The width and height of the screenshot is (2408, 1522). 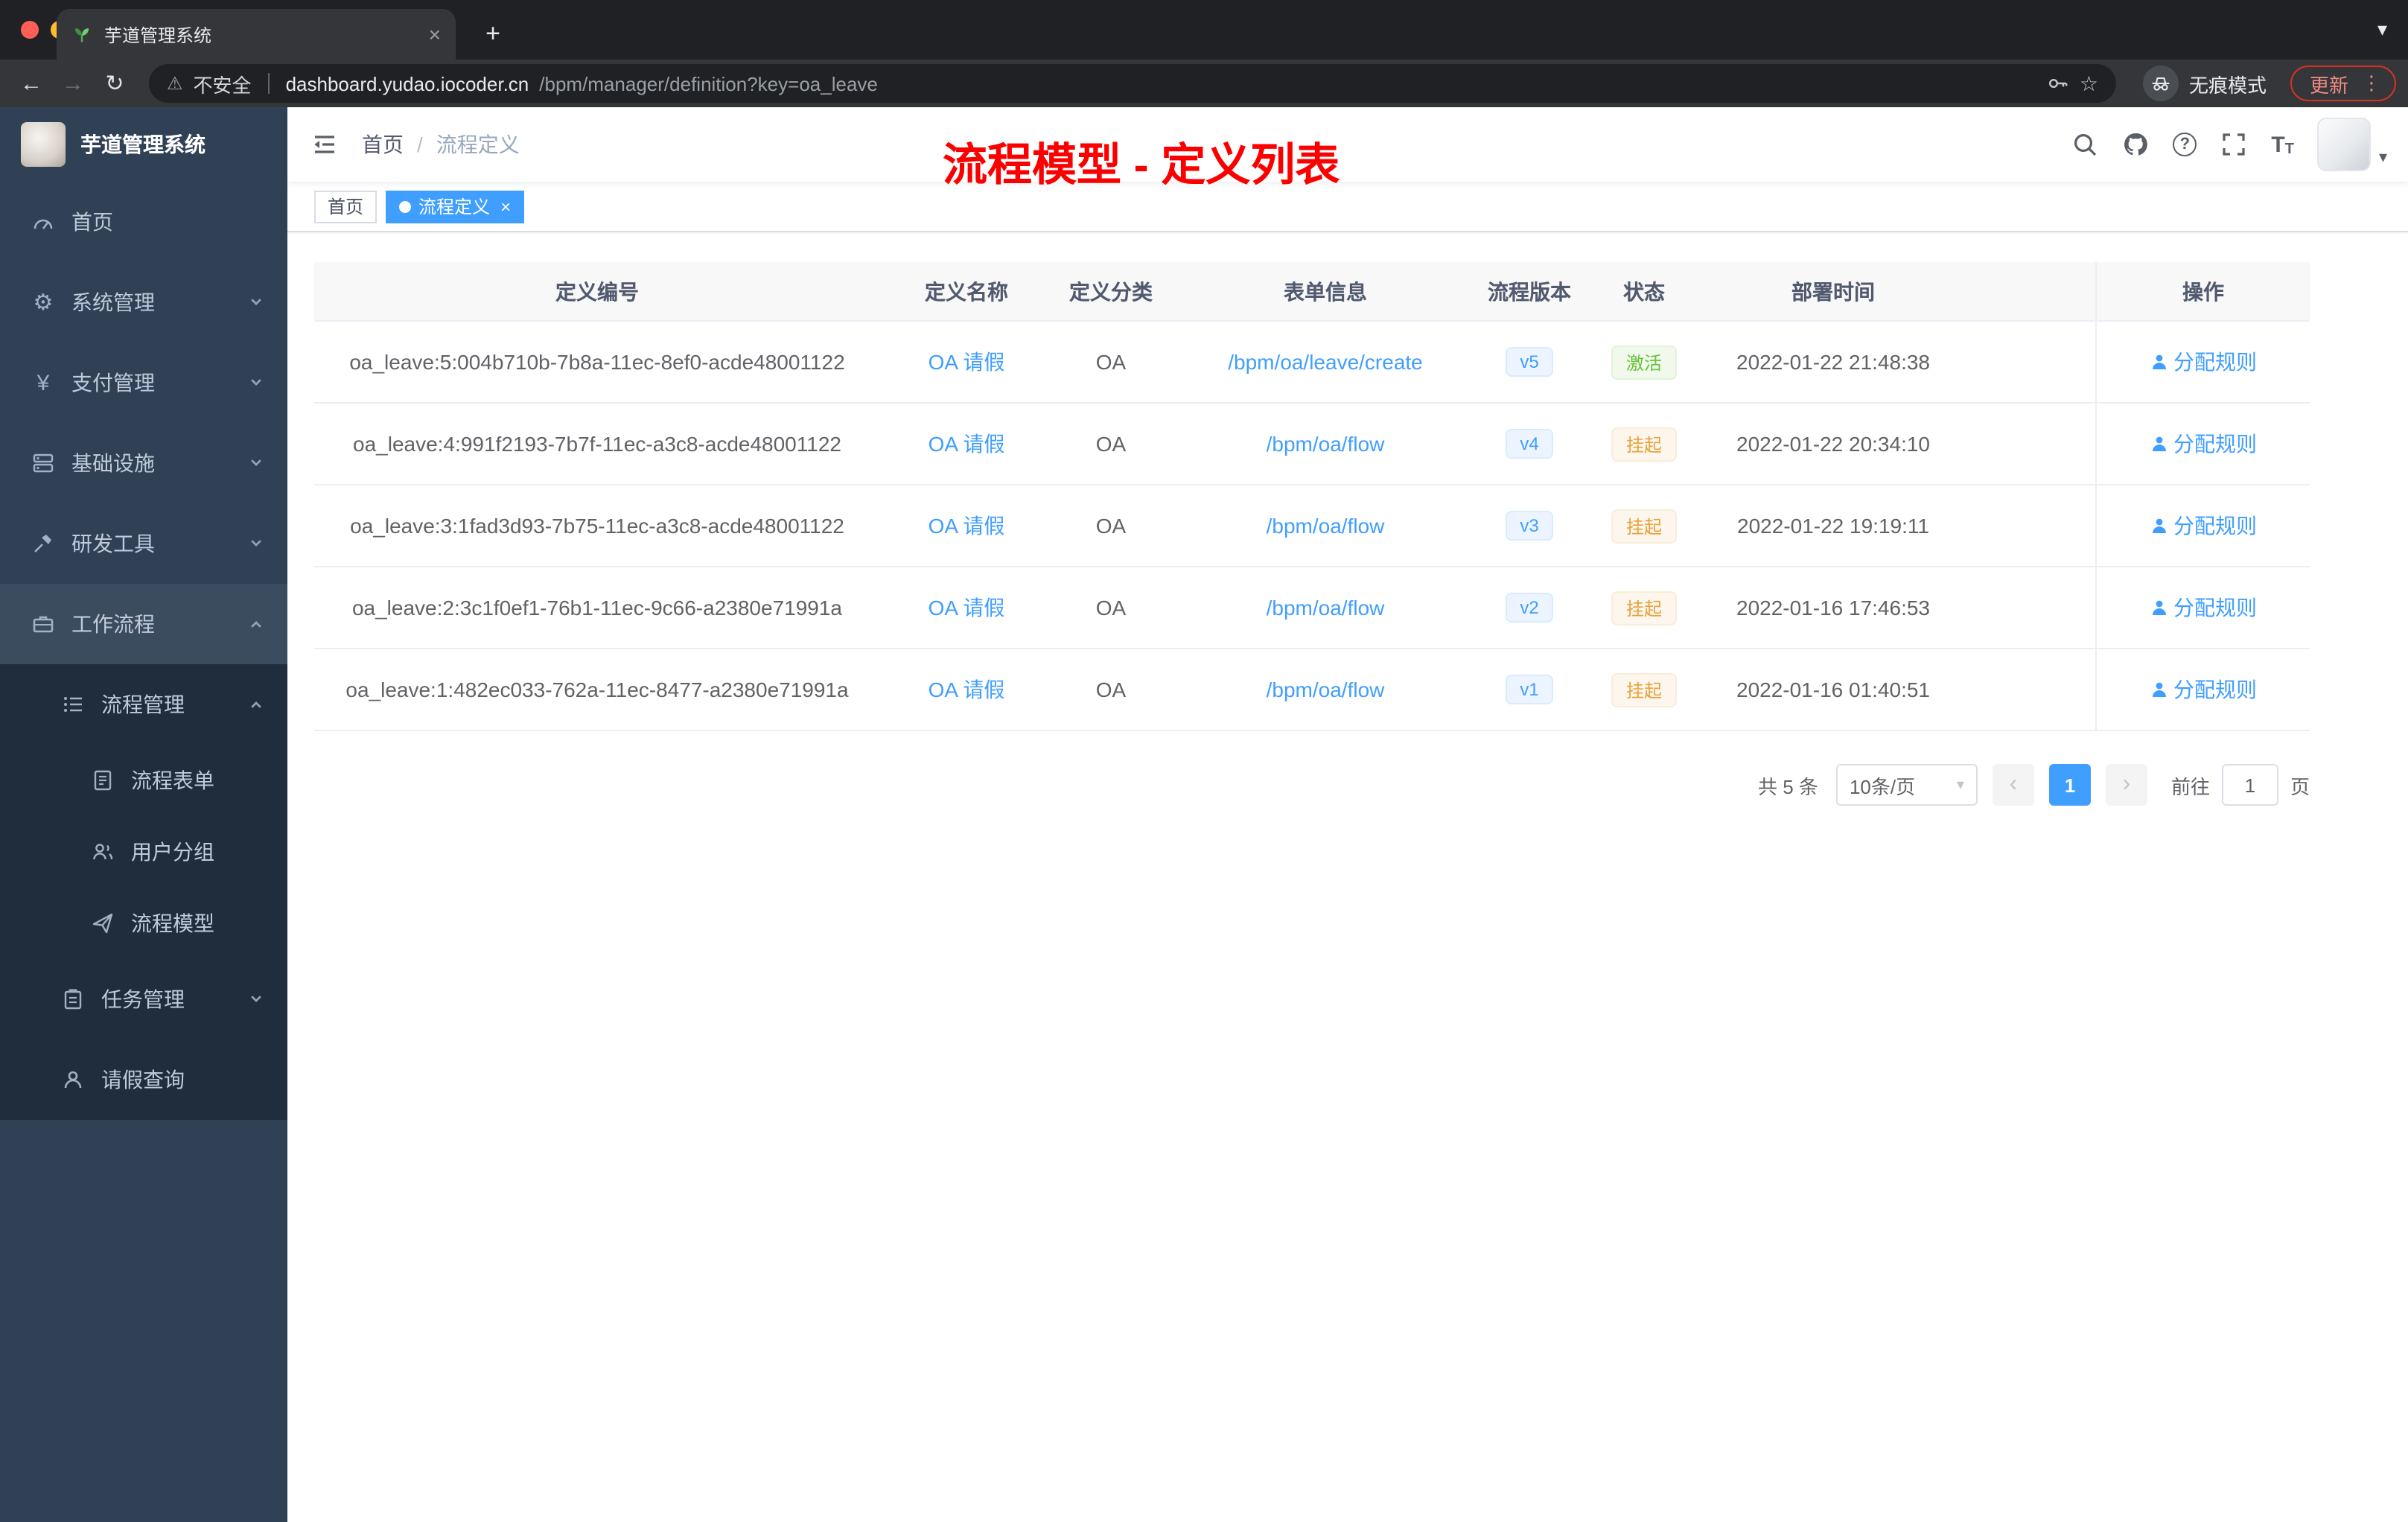 I want to click on sidebar-item-home: 首页, so click(x=143, y=222).